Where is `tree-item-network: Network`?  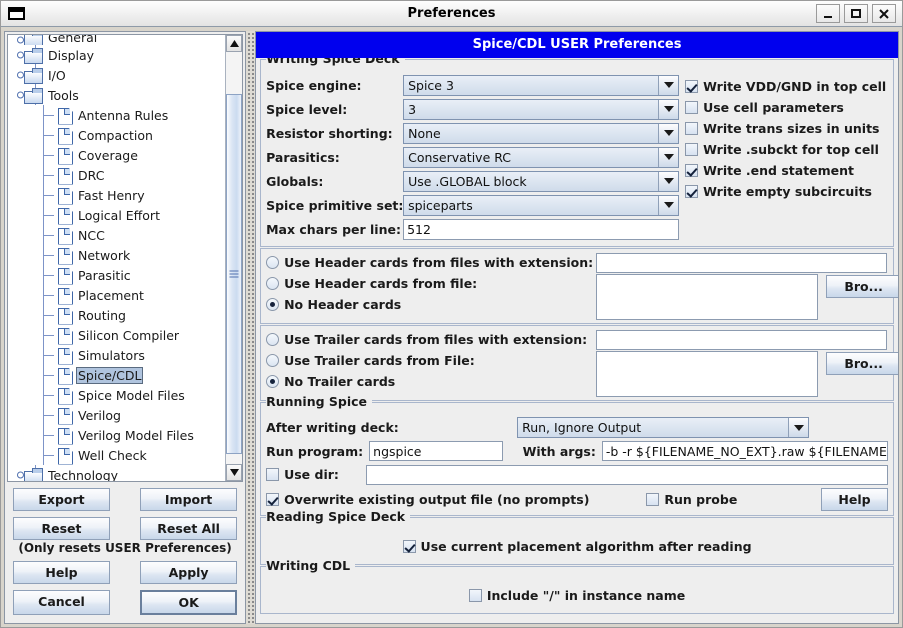
tree-item-network: Network is located at coordinates (116, 255).